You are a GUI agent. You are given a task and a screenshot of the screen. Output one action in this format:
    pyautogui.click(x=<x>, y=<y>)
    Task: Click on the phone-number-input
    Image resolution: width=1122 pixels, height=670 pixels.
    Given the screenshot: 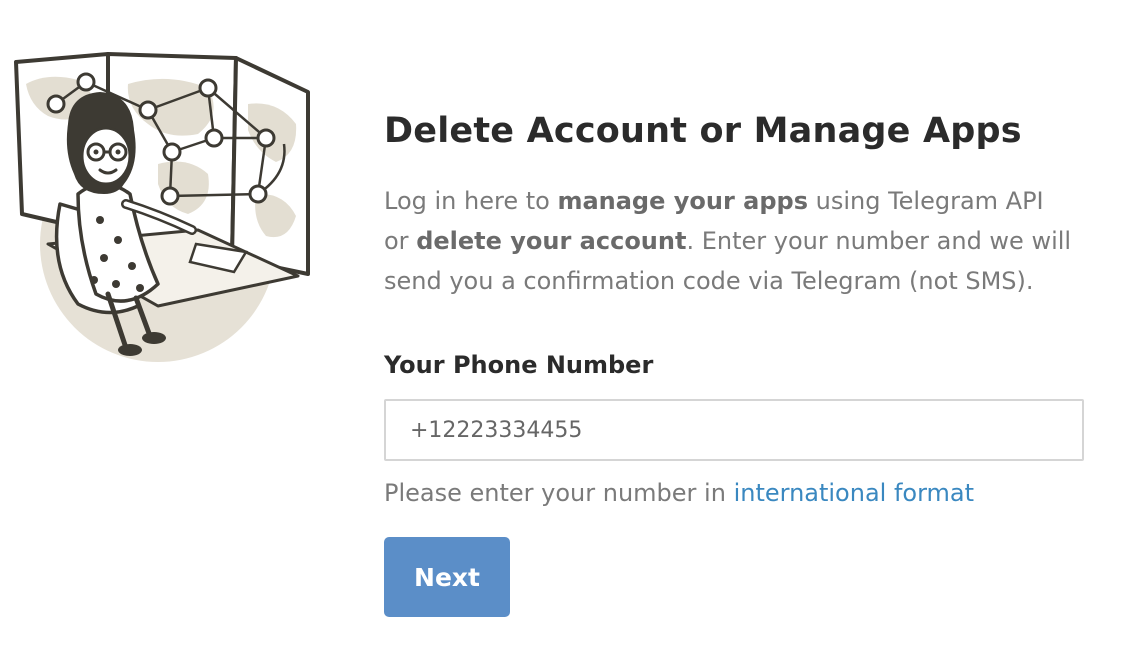 What is the action you would take?
    pyautogui.click(x=734, y=430)
    